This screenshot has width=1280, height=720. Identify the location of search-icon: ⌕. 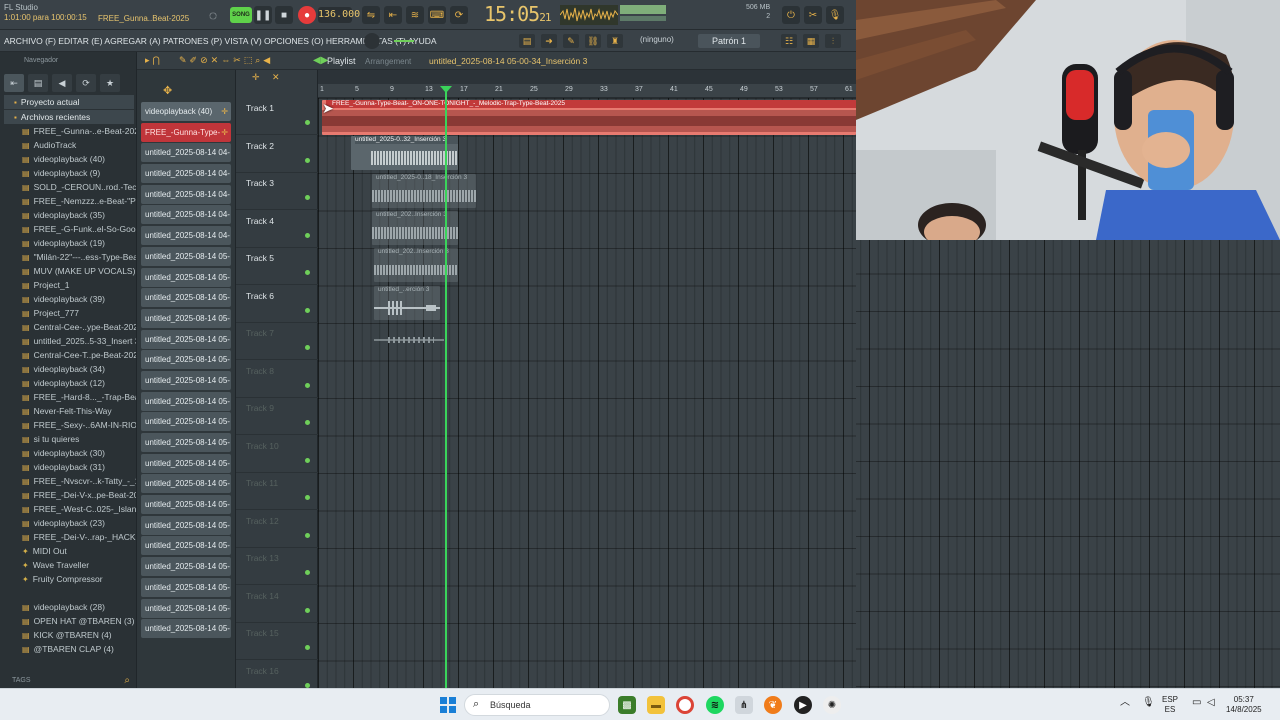
(127, 680).